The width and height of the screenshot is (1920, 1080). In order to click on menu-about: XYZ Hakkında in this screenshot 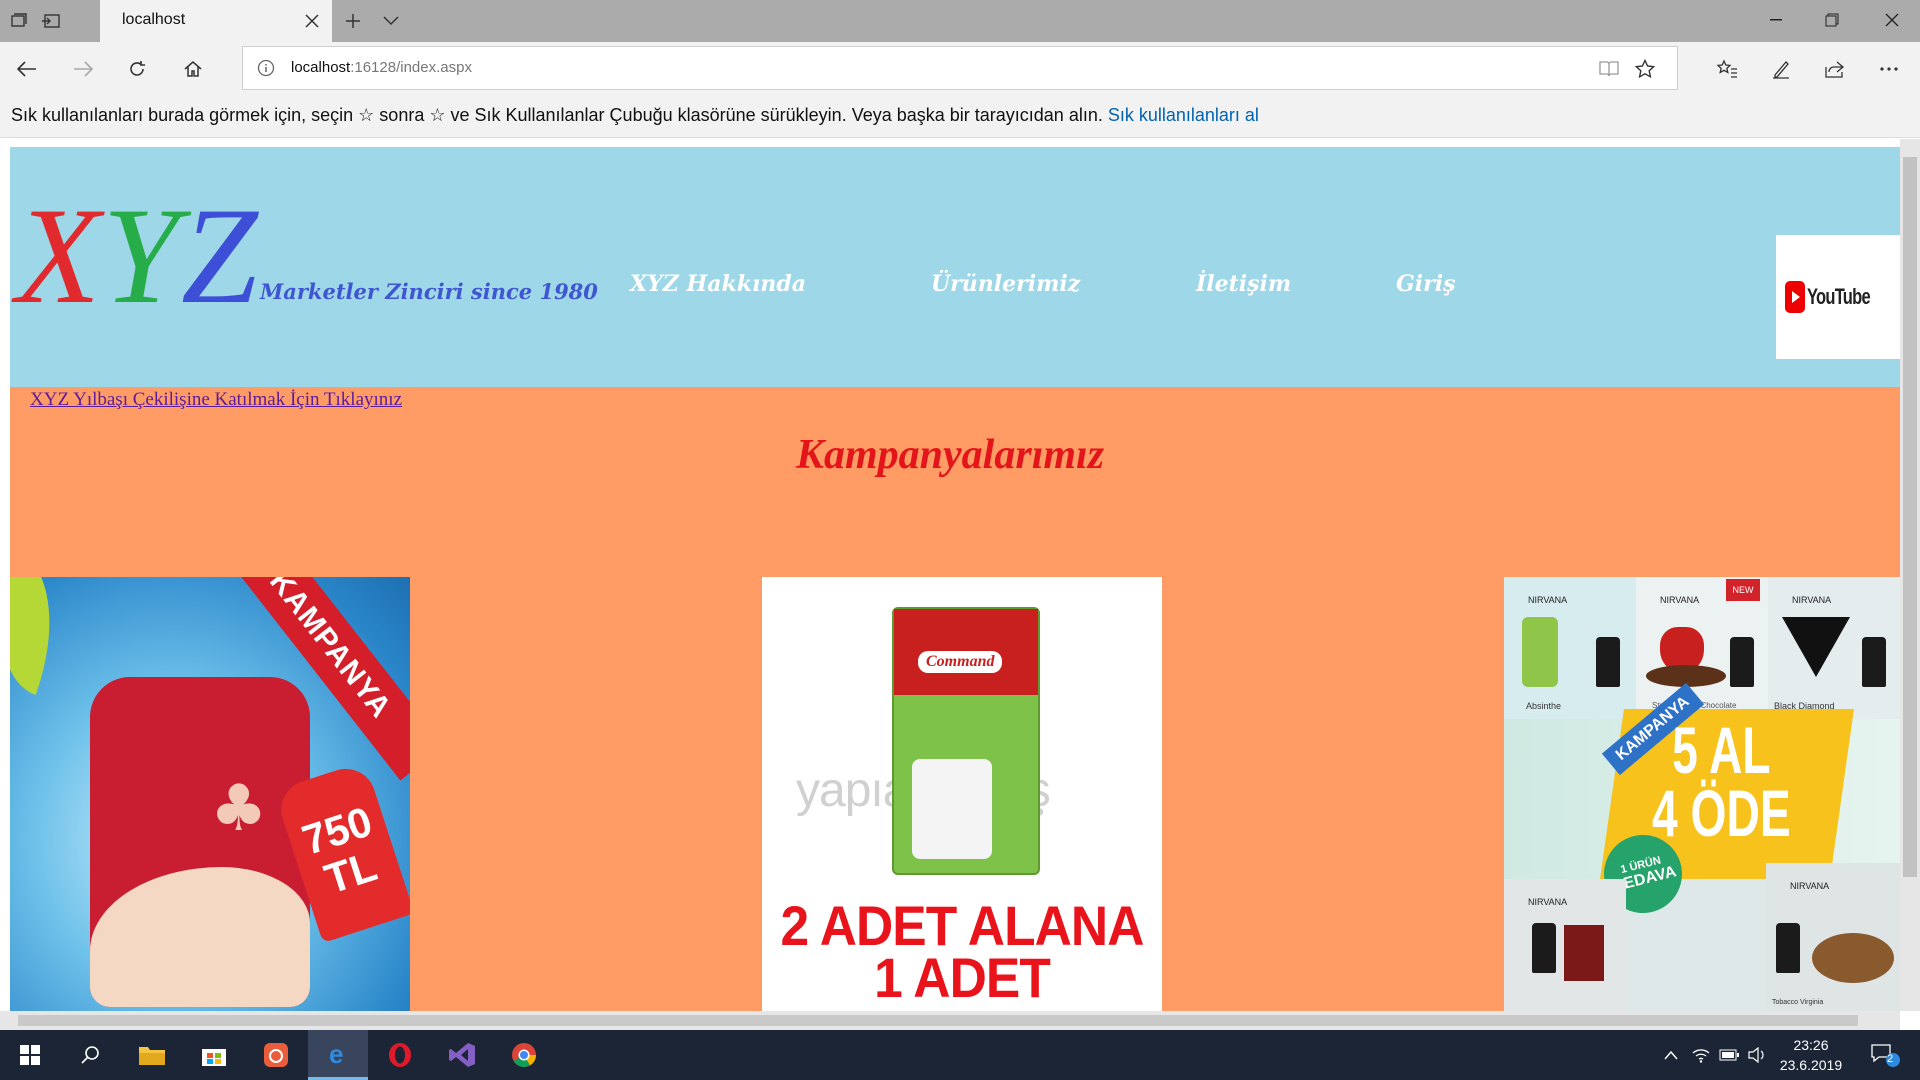, I will do `click(718, 284)`.